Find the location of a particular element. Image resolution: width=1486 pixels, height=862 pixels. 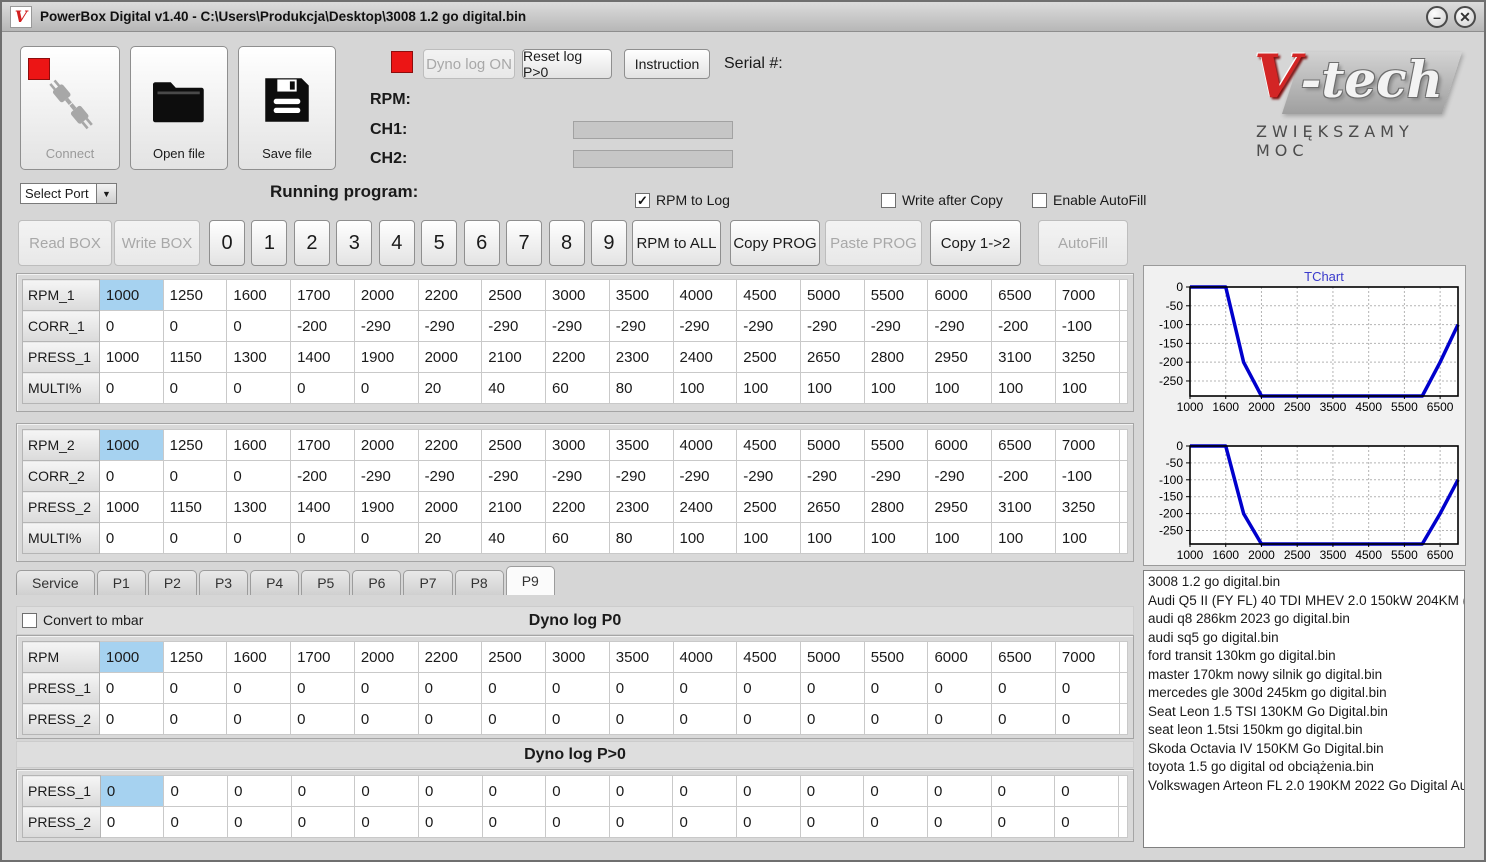

grid-cell: 1400 is located at coordinates (322, 357).